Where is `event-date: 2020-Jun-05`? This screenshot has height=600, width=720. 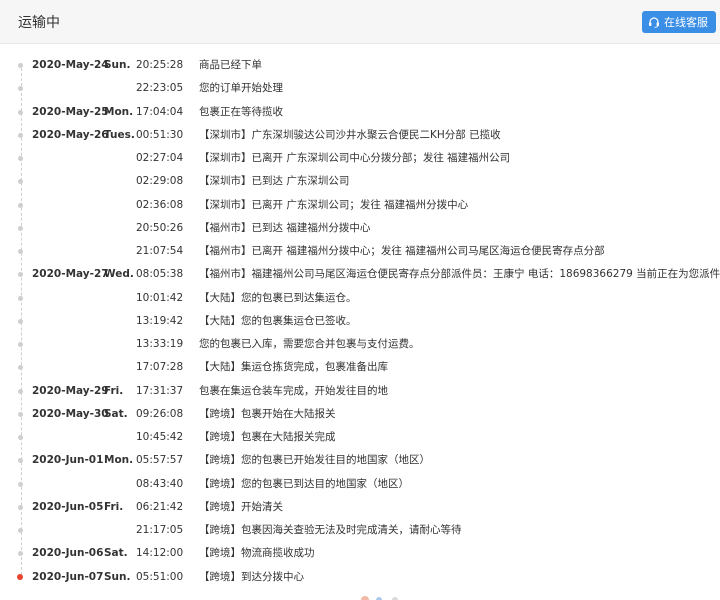 event-date: 2020-Jun-05 is located at coordinates (68, 506).